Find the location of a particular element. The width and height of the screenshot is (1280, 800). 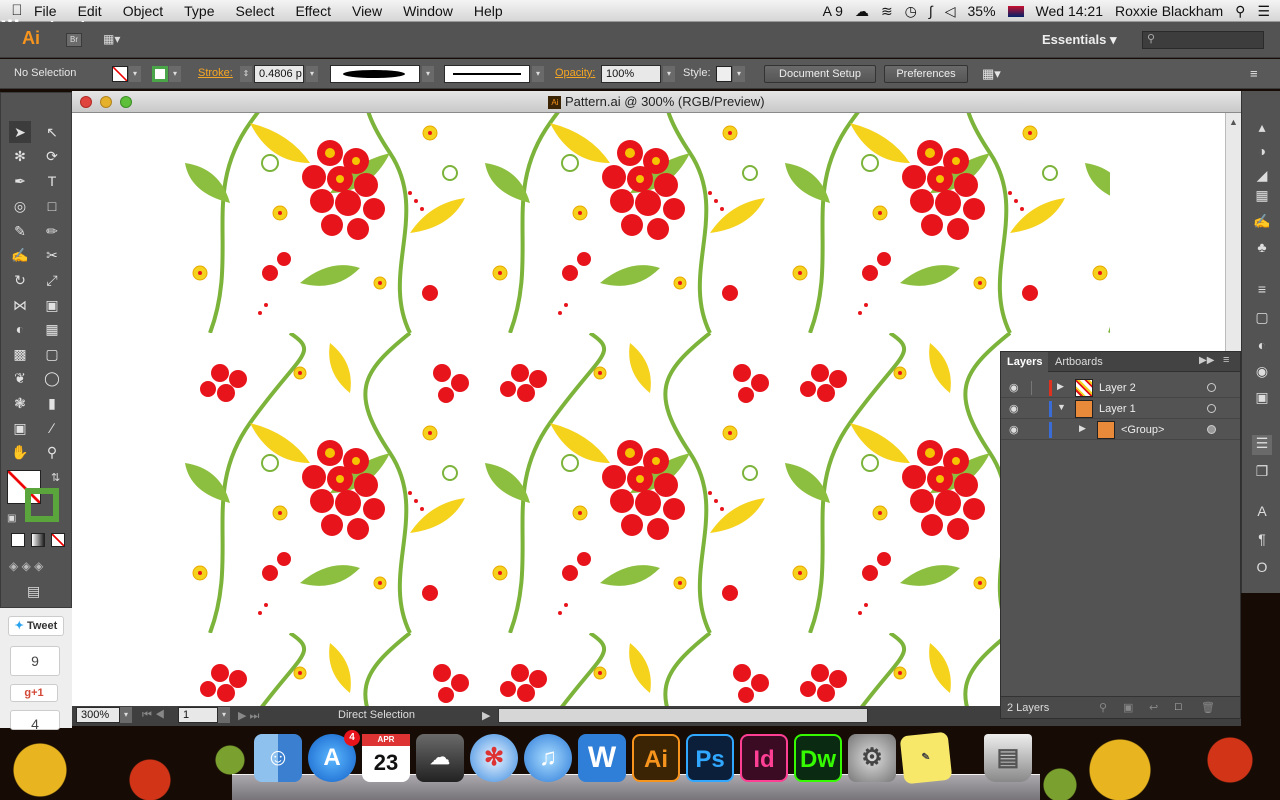

photoshop-dock-icon: Ps is located at coordinates (710, 758).